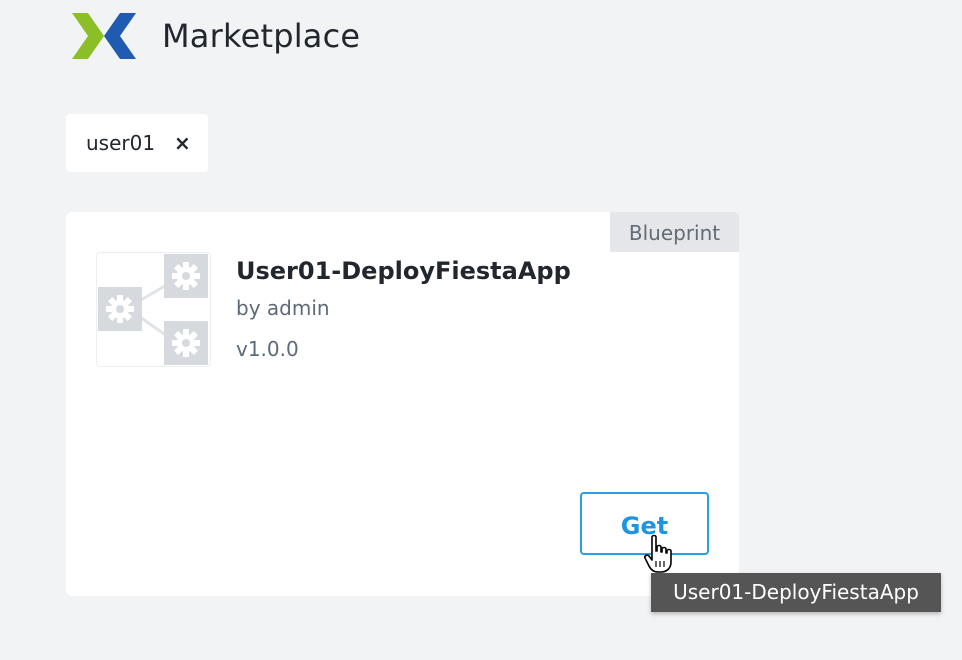  I want to click on nutanix-logo-icon, so click(104, 36).